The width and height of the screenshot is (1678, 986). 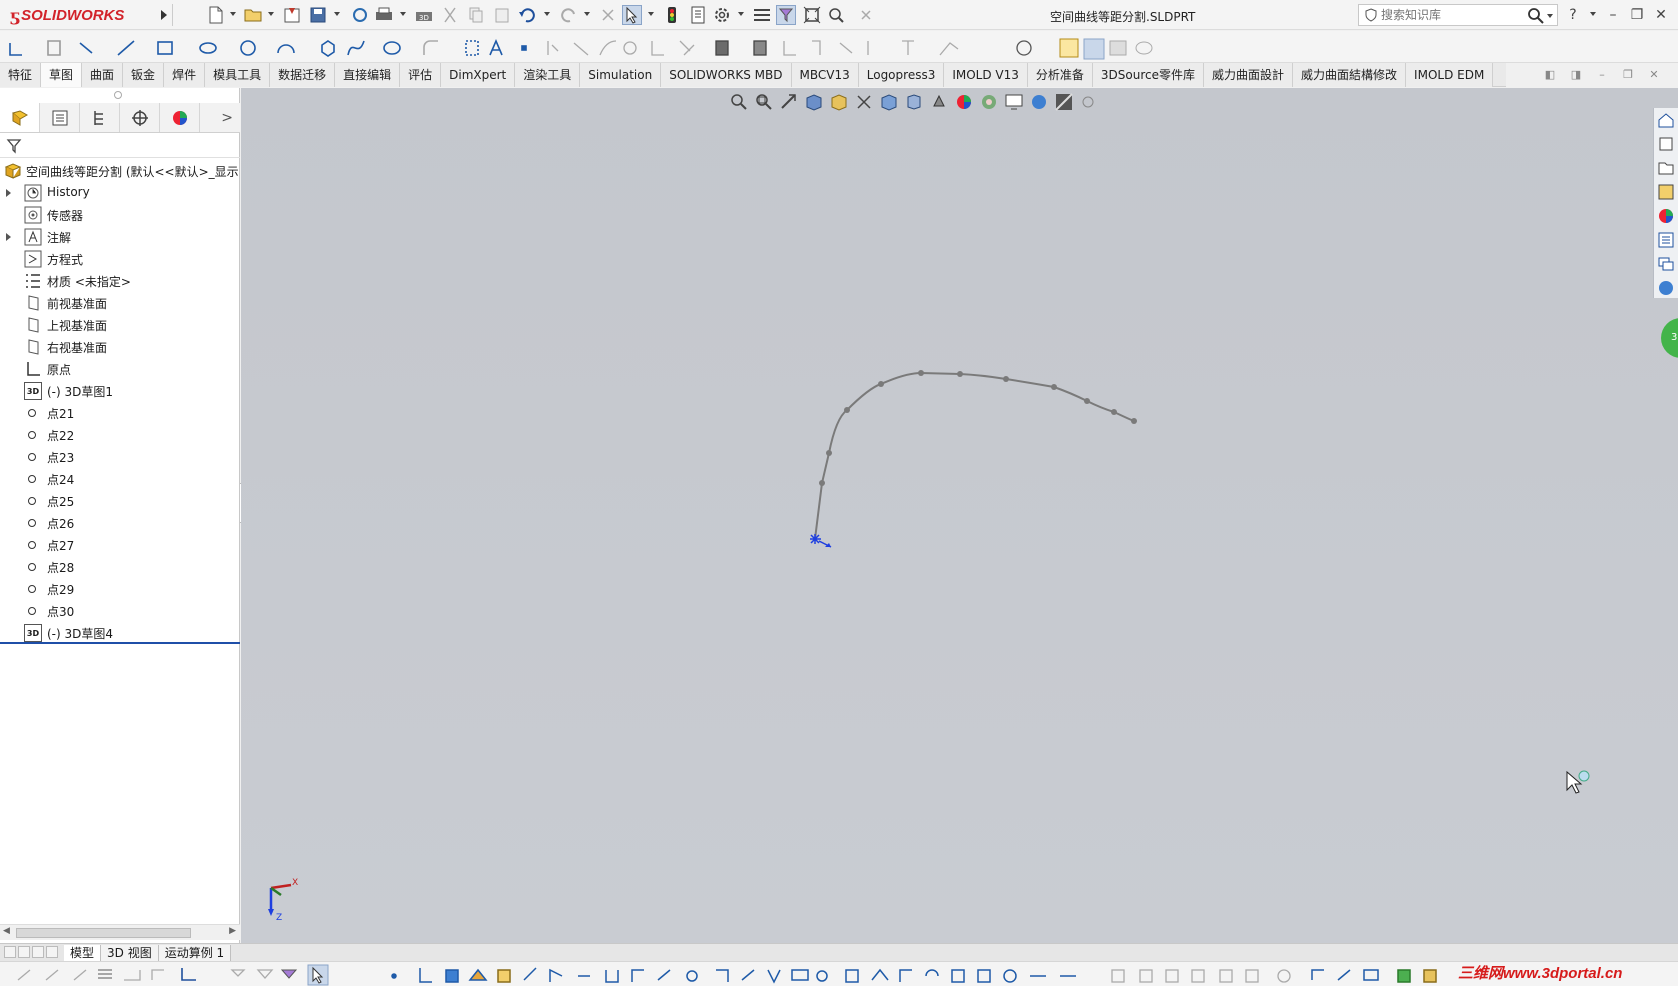 What do you see at coordinates (651, 14) in the screenshot?
I see `select-dropdown-icon` at bounding box center [651, 14].